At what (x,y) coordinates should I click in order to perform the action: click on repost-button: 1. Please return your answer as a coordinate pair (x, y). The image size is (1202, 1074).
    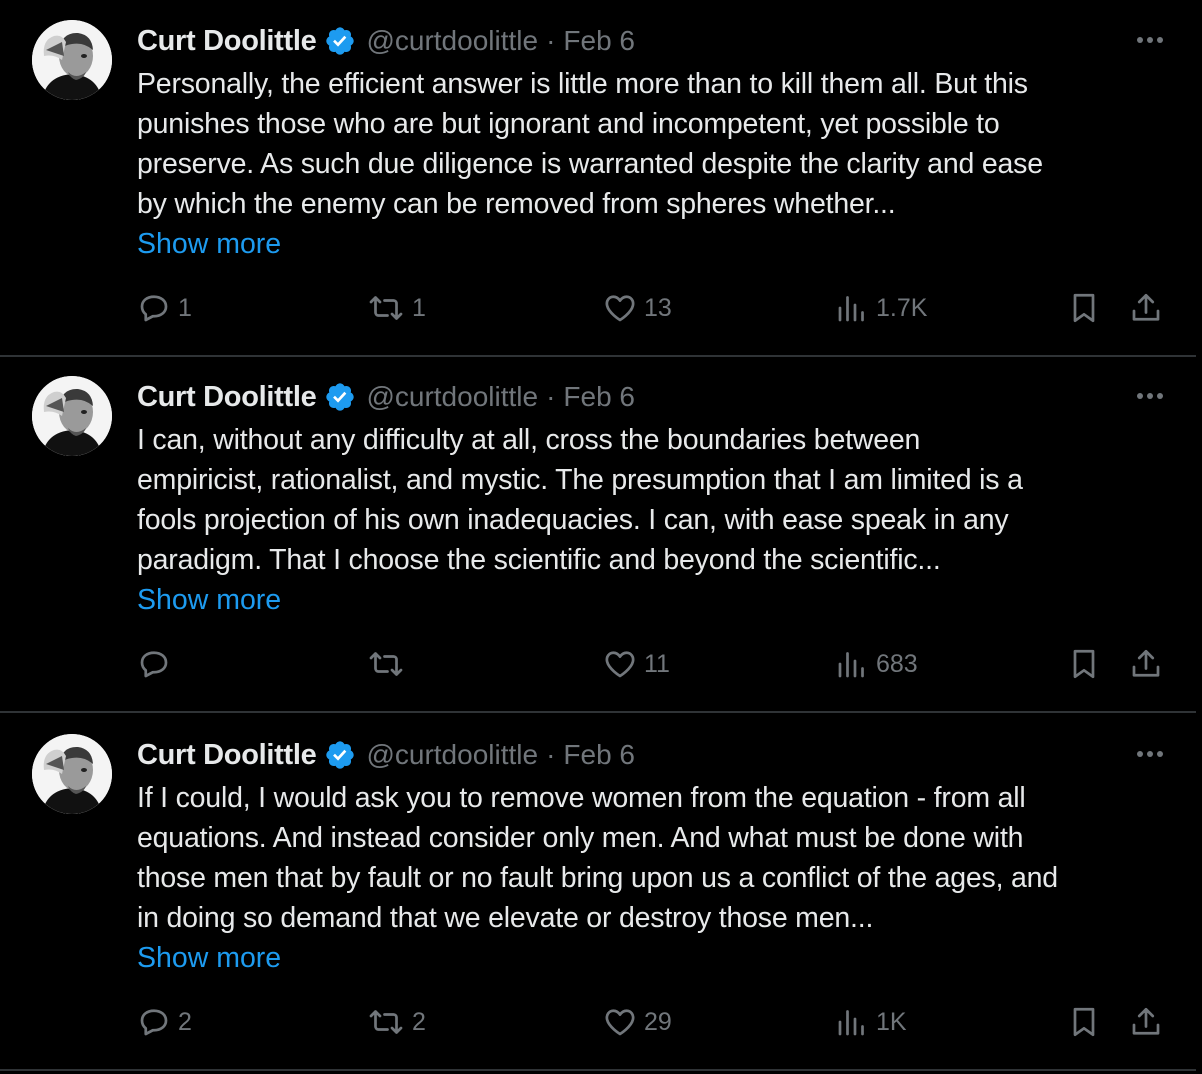
    Looking at the image, I should click on (396, 308).